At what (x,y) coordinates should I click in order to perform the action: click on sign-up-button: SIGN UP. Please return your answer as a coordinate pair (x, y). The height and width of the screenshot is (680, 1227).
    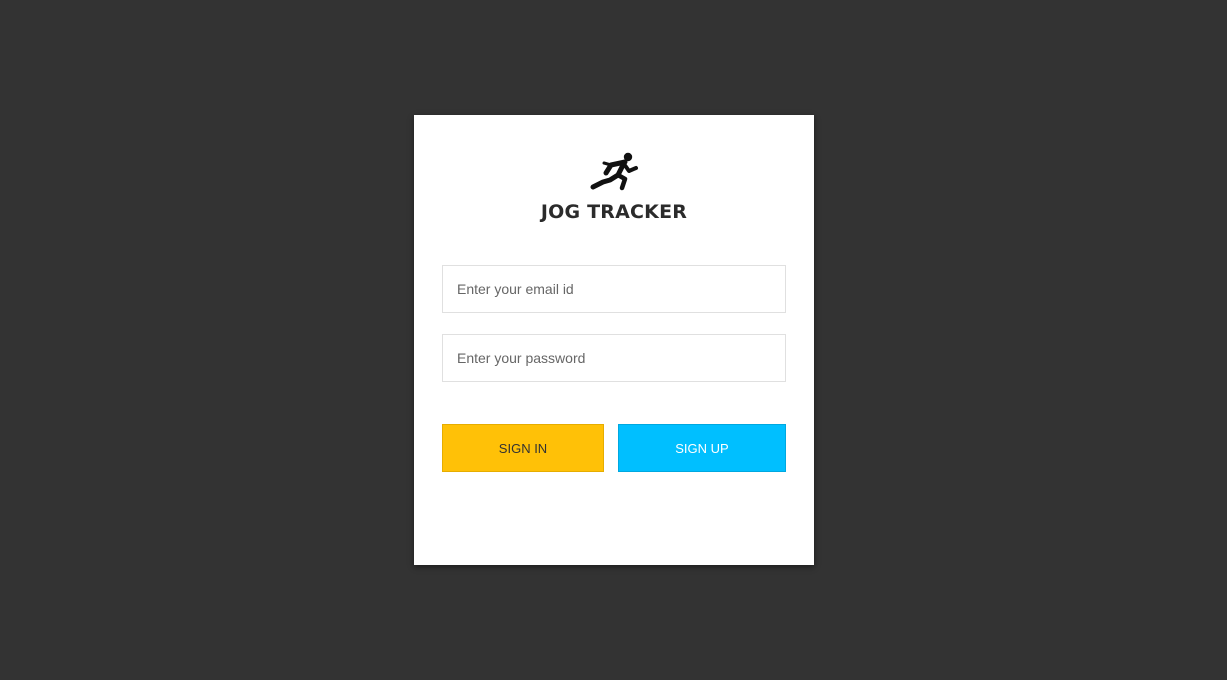
    Looking at the image, I should click on (702, 448).